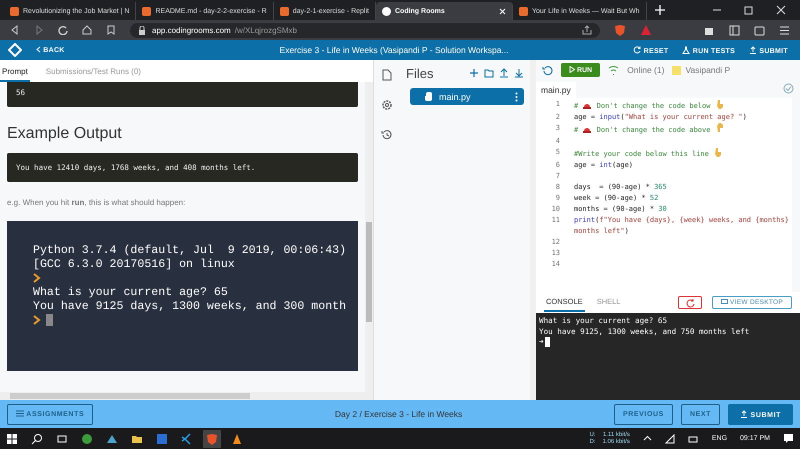 The image size is (800, 449). What do you see at coordinates (420, 73) in the screenshot?
I see `files-title: Files` at bounding box center [420, 73].